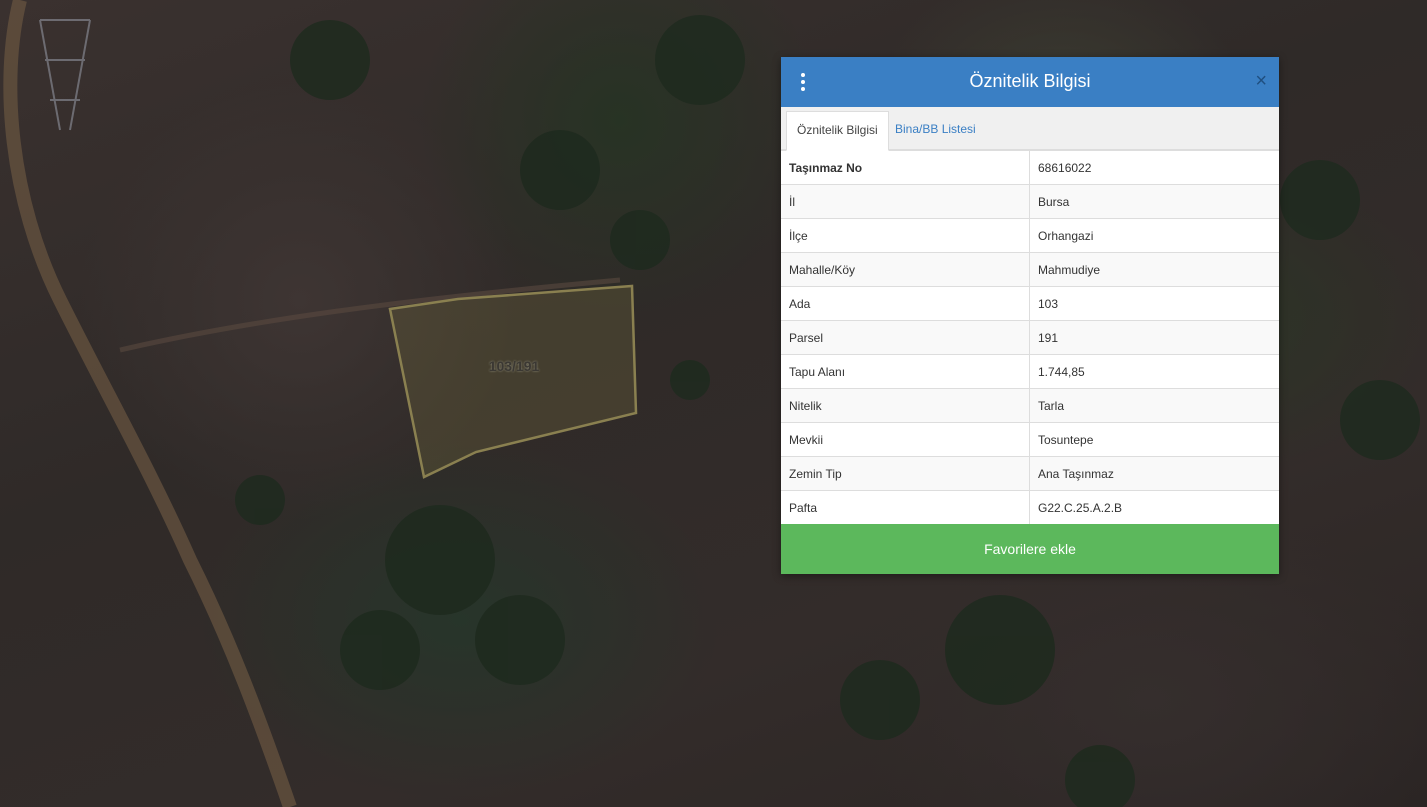 The image size is (1427, 807). What do you see at coordinates (1154, 439) in the screenshot?
I see `row-value: Tosuntepe` at bounding box center [1154, 439].